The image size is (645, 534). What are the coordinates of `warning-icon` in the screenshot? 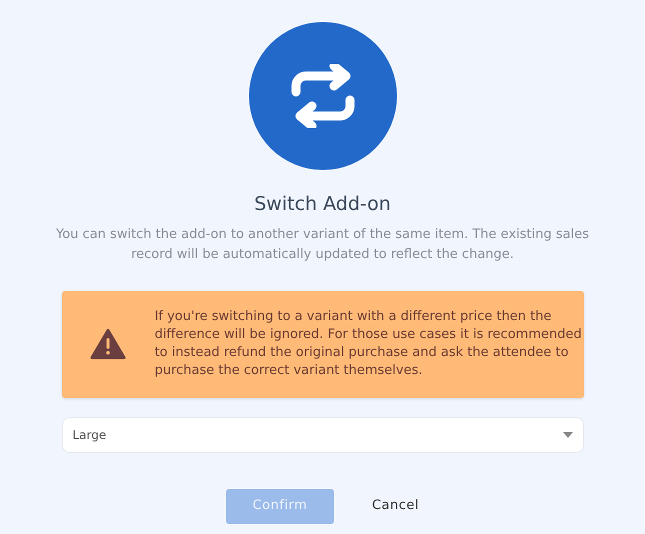 It's located at (108, 344).